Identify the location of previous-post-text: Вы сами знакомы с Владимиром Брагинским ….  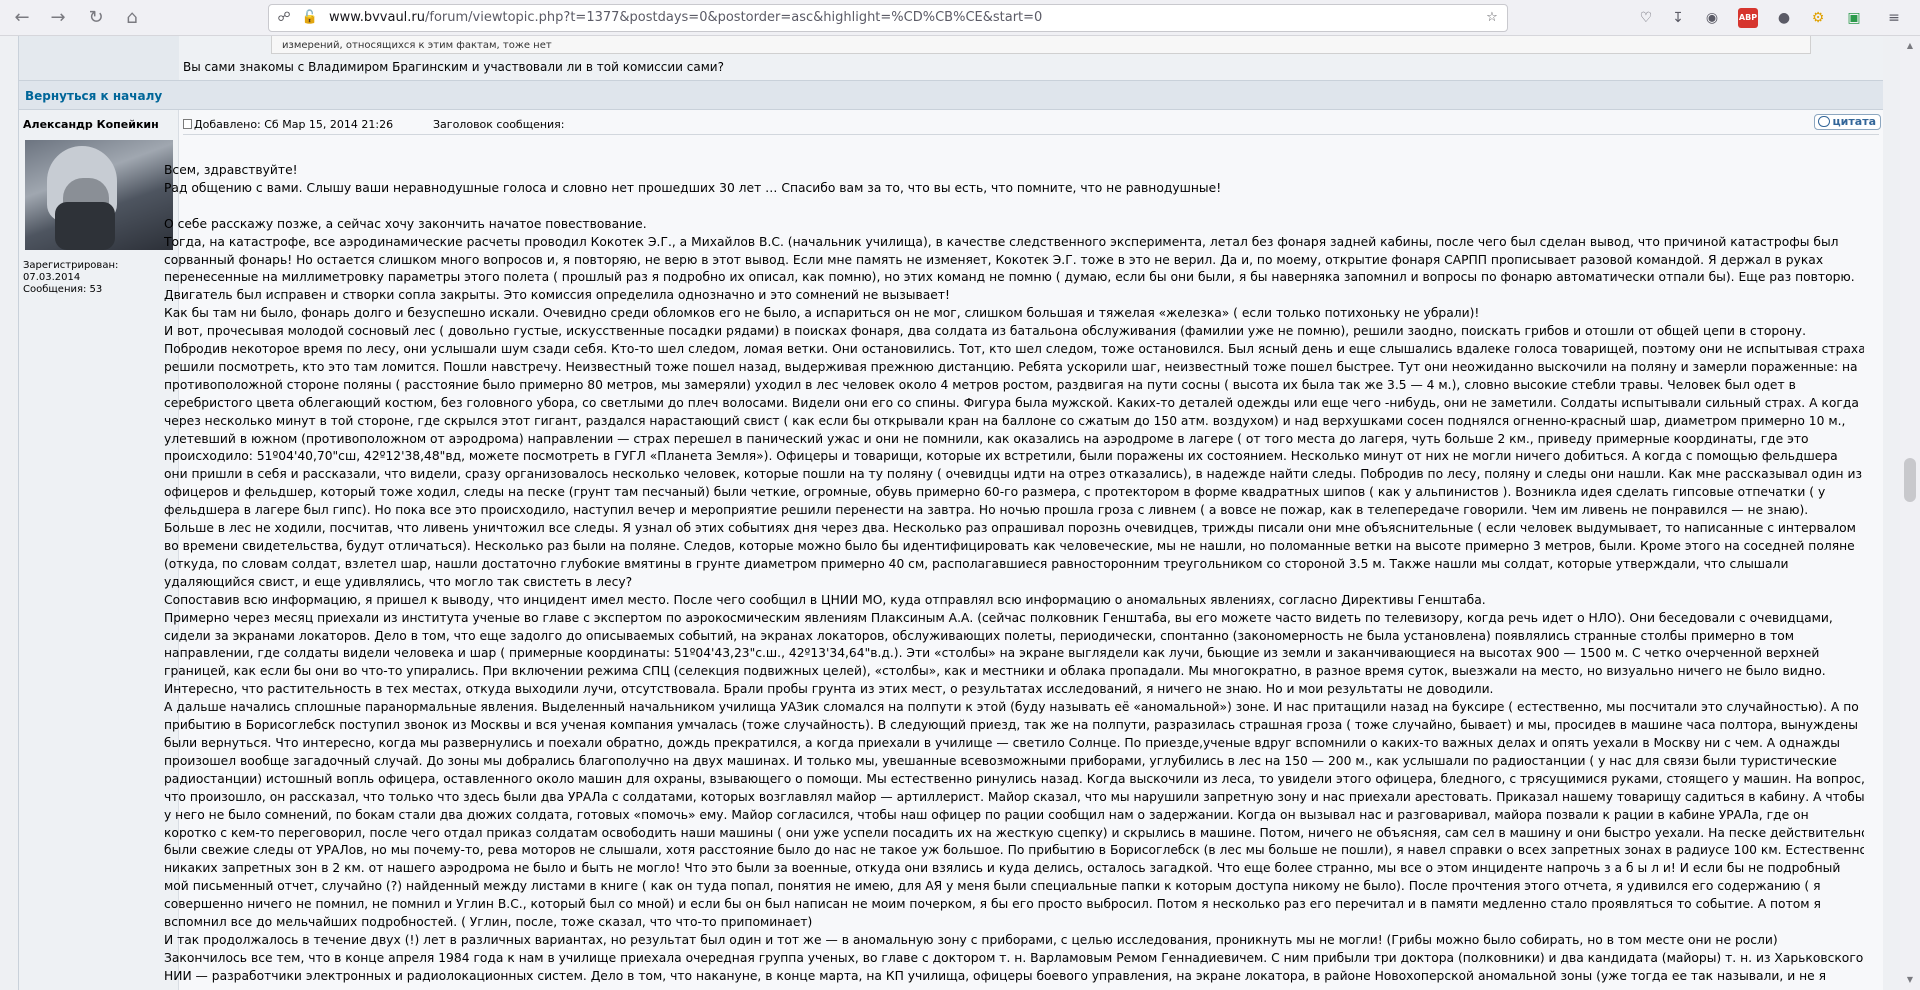
(453, 67).